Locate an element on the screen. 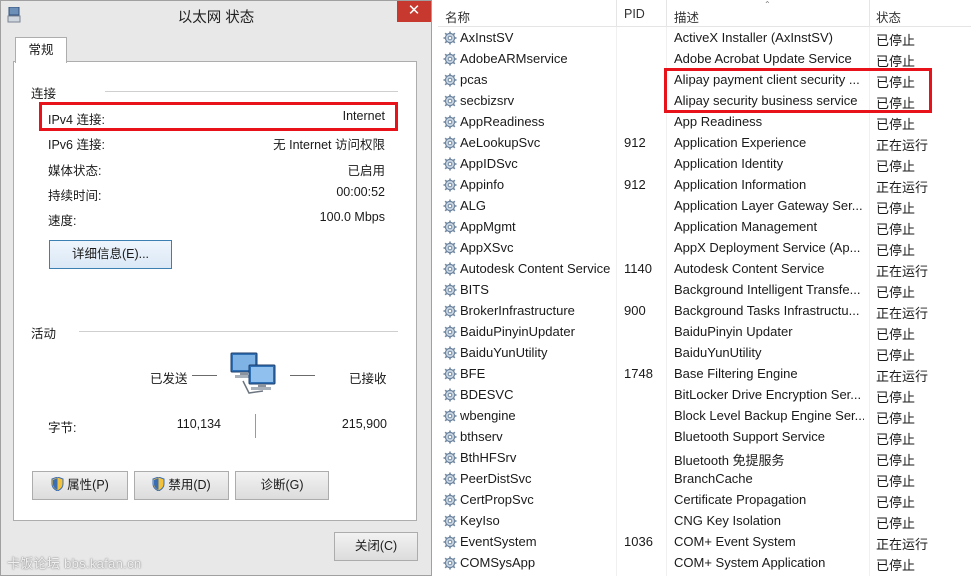 Image resolution: width=971 pixels, height=576 pixels. service-row: BthHFSrv Bluetooth 免提服务 已停止 is located at coordinates (704, 458).